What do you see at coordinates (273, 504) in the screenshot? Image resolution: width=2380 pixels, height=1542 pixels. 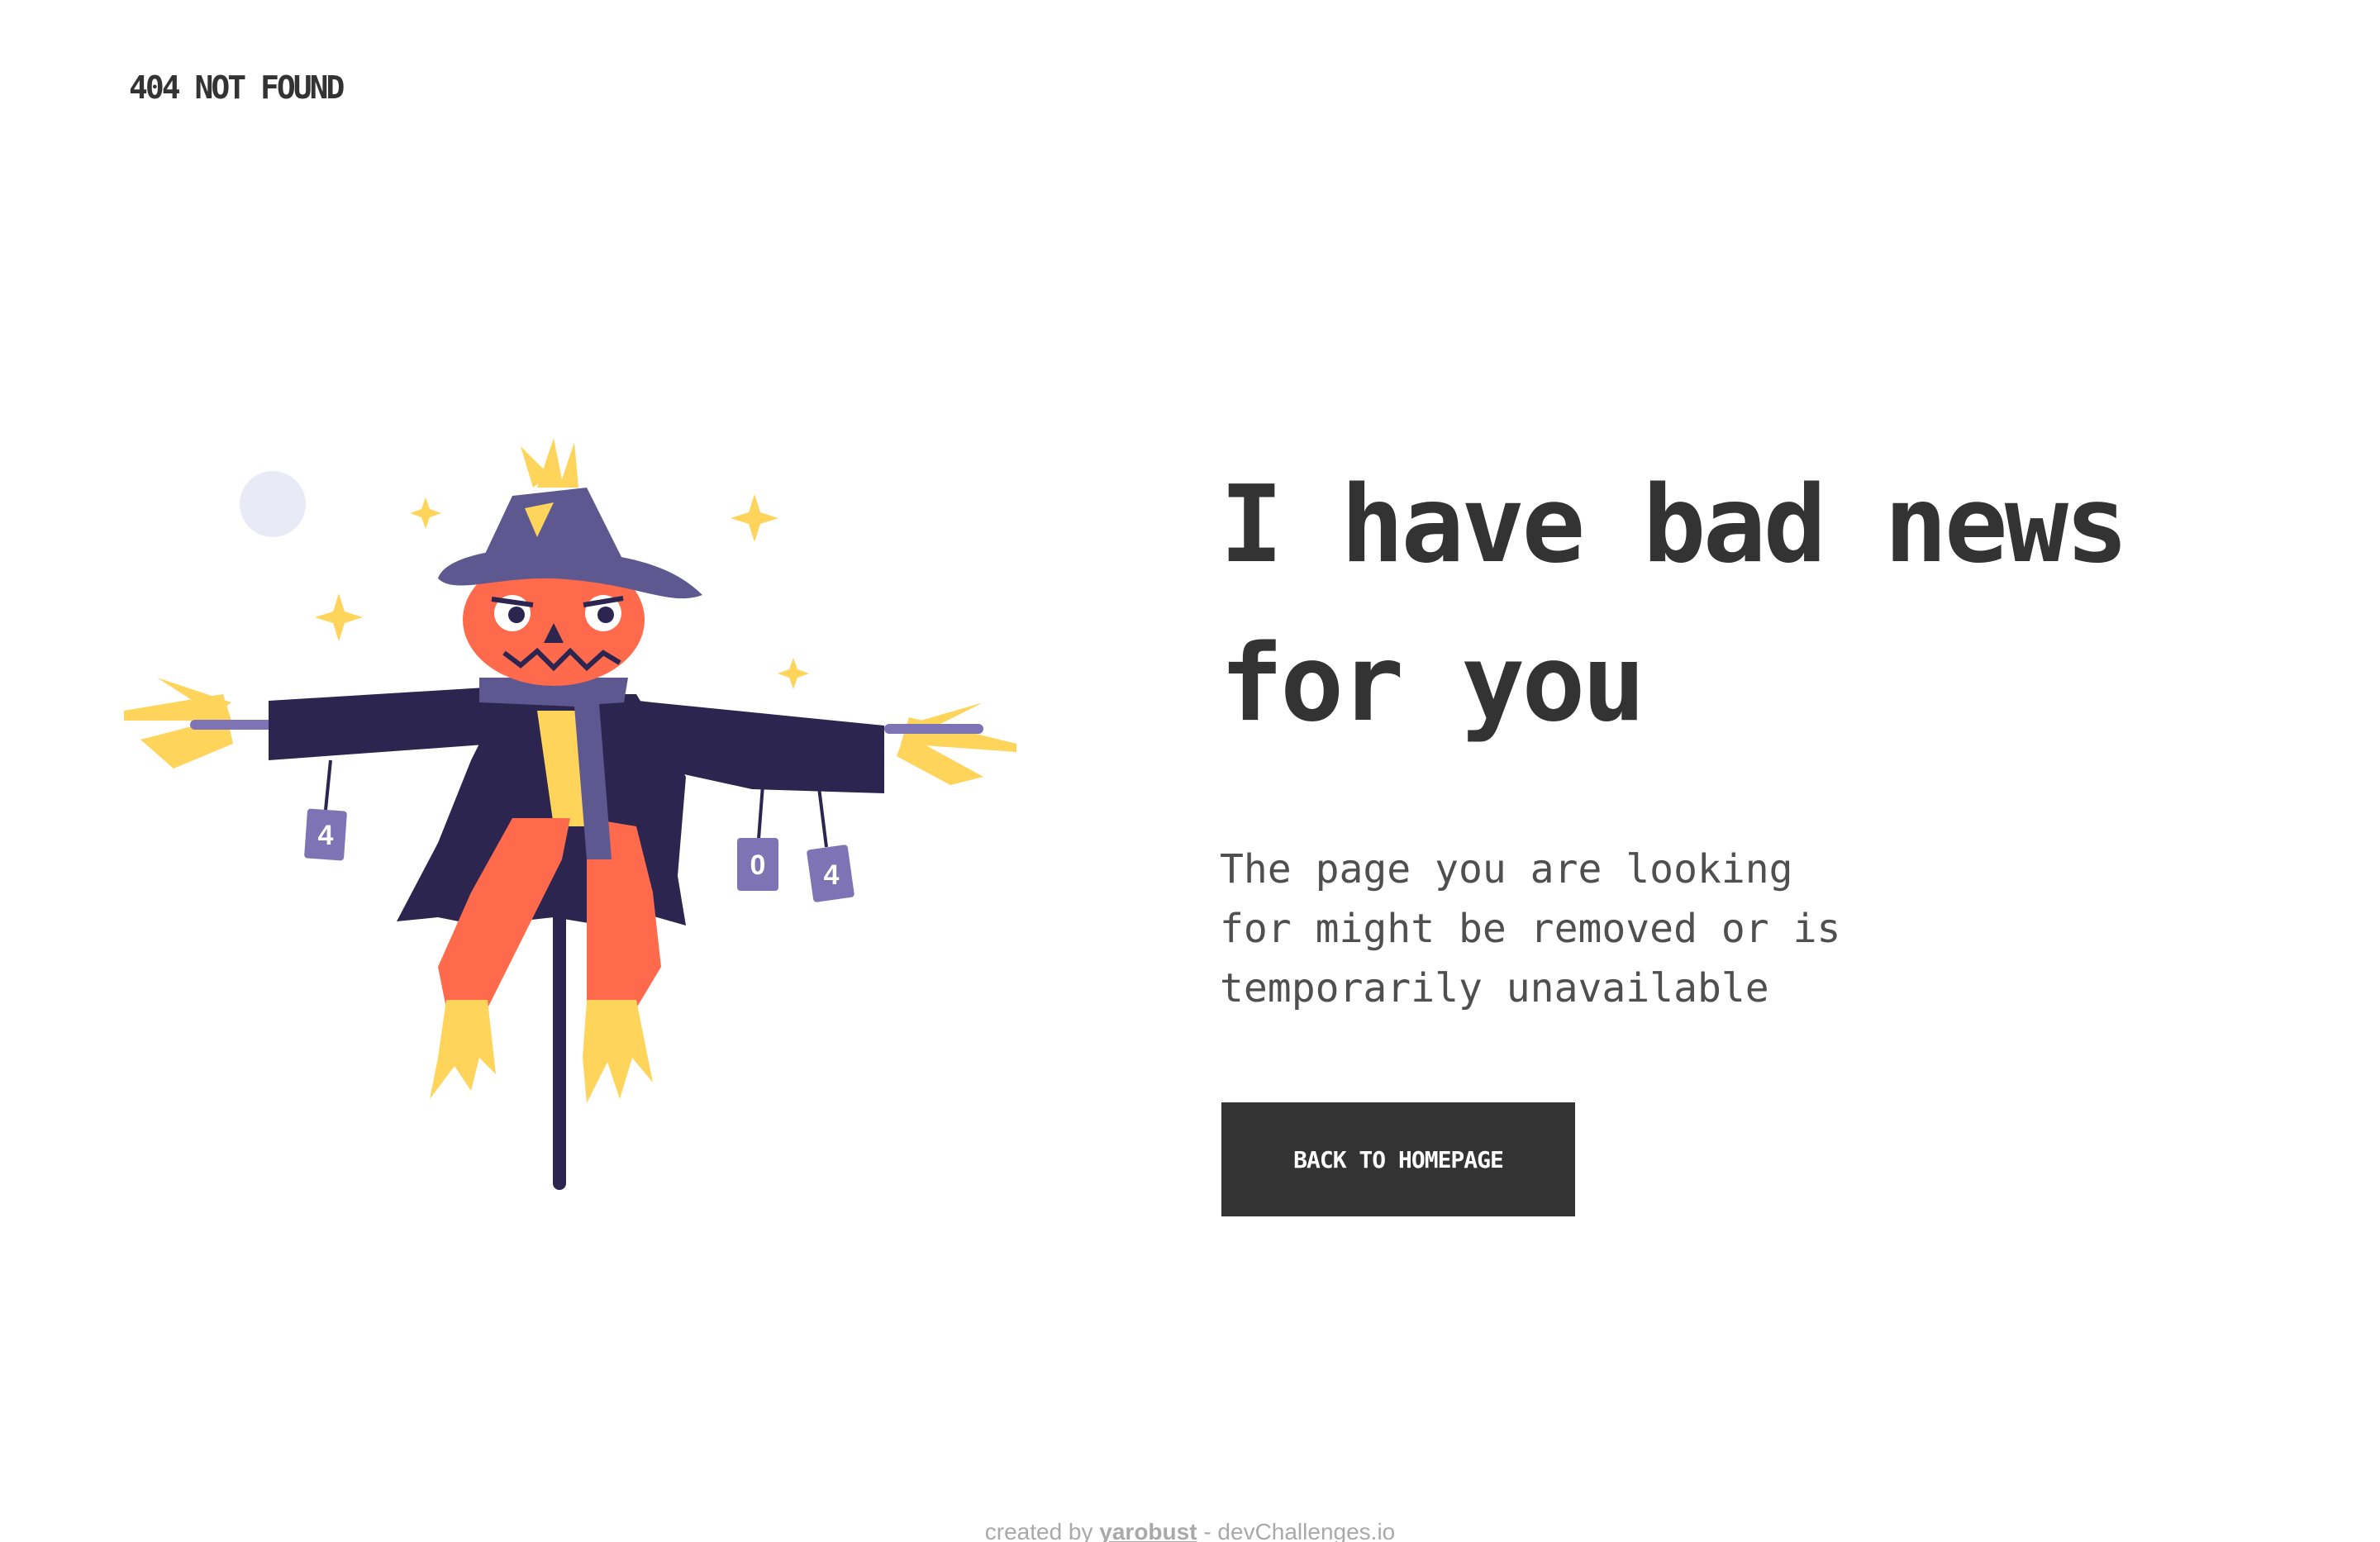 I see `moon-icon` at bounding box center [273, 504].